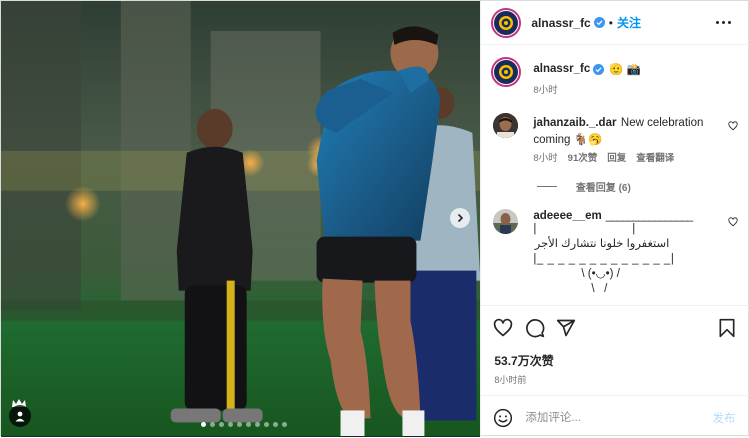 The image size is (749, 438). I want to click on comment-text-line: ________________, so click(649, 216).